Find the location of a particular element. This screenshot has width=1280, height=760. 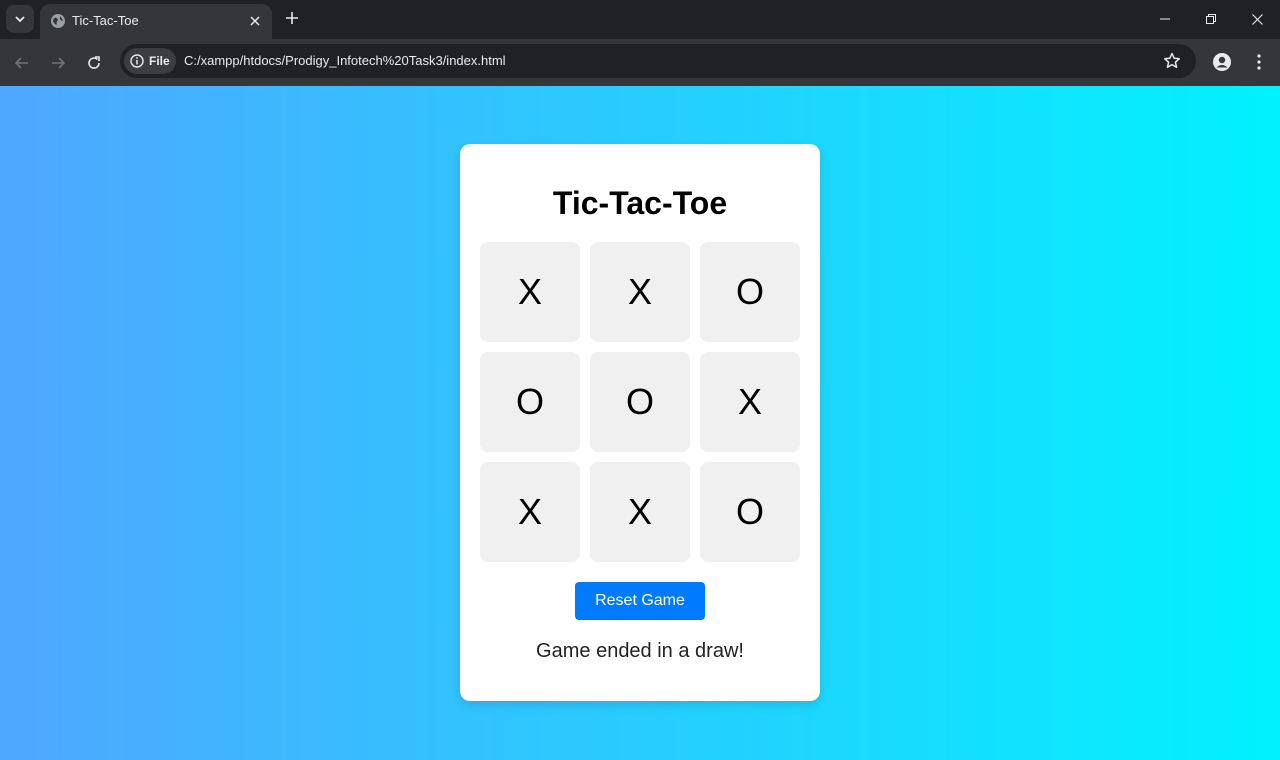

restore-icon is located at coordinates (1211, 19).